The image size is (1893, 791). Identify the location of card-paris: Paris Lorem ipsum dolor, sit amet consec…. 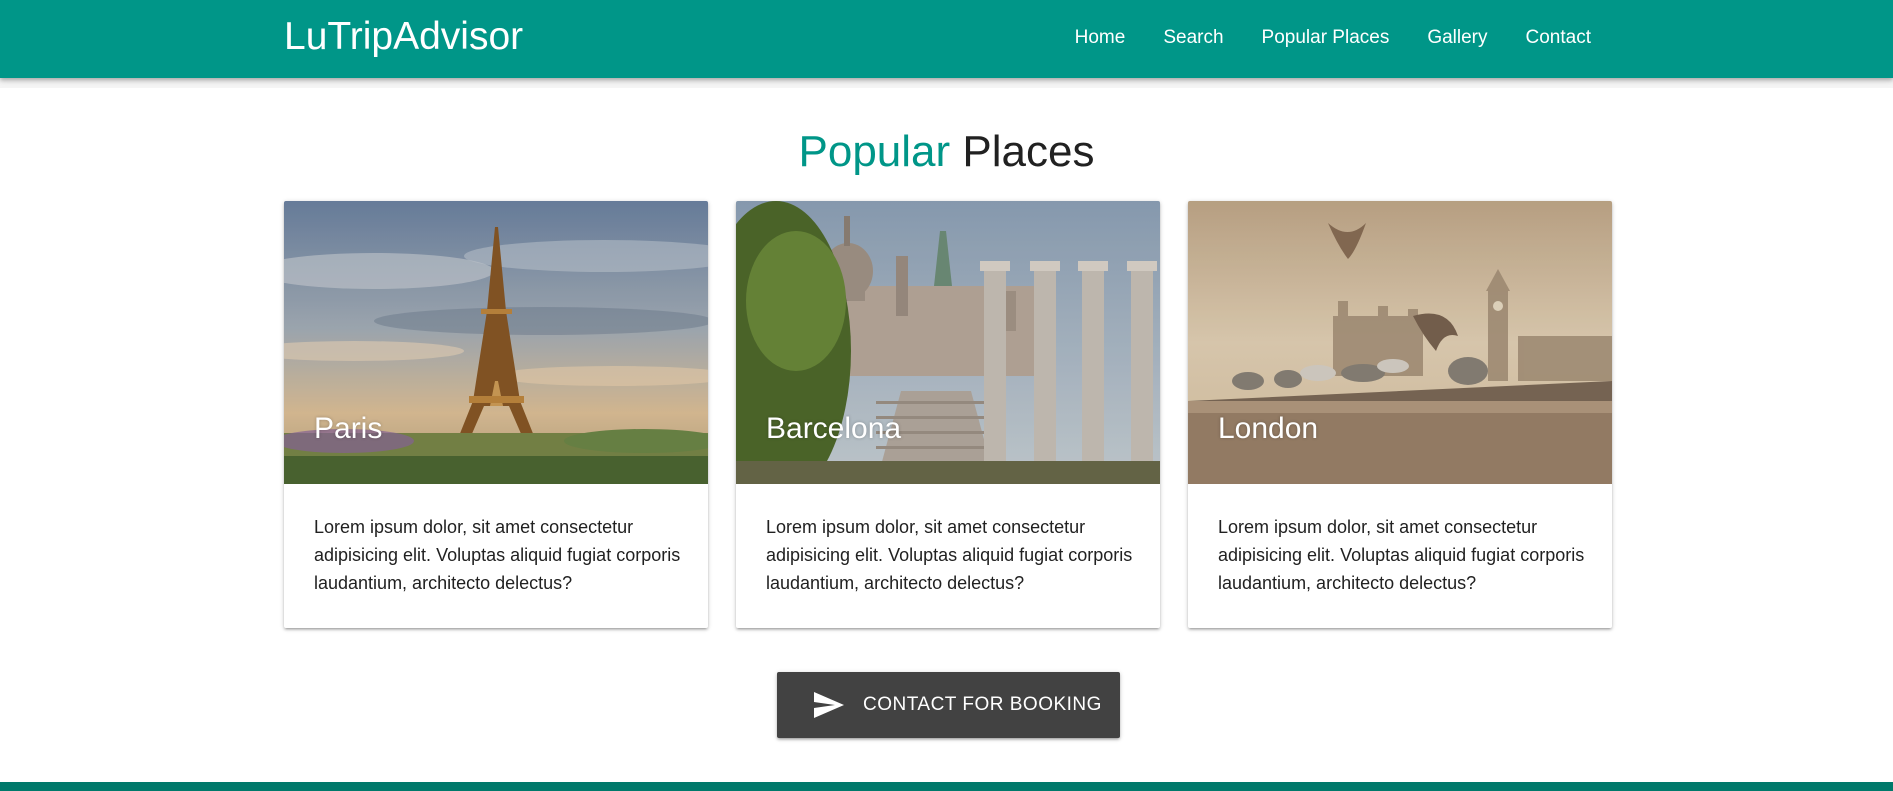
(496, 414).